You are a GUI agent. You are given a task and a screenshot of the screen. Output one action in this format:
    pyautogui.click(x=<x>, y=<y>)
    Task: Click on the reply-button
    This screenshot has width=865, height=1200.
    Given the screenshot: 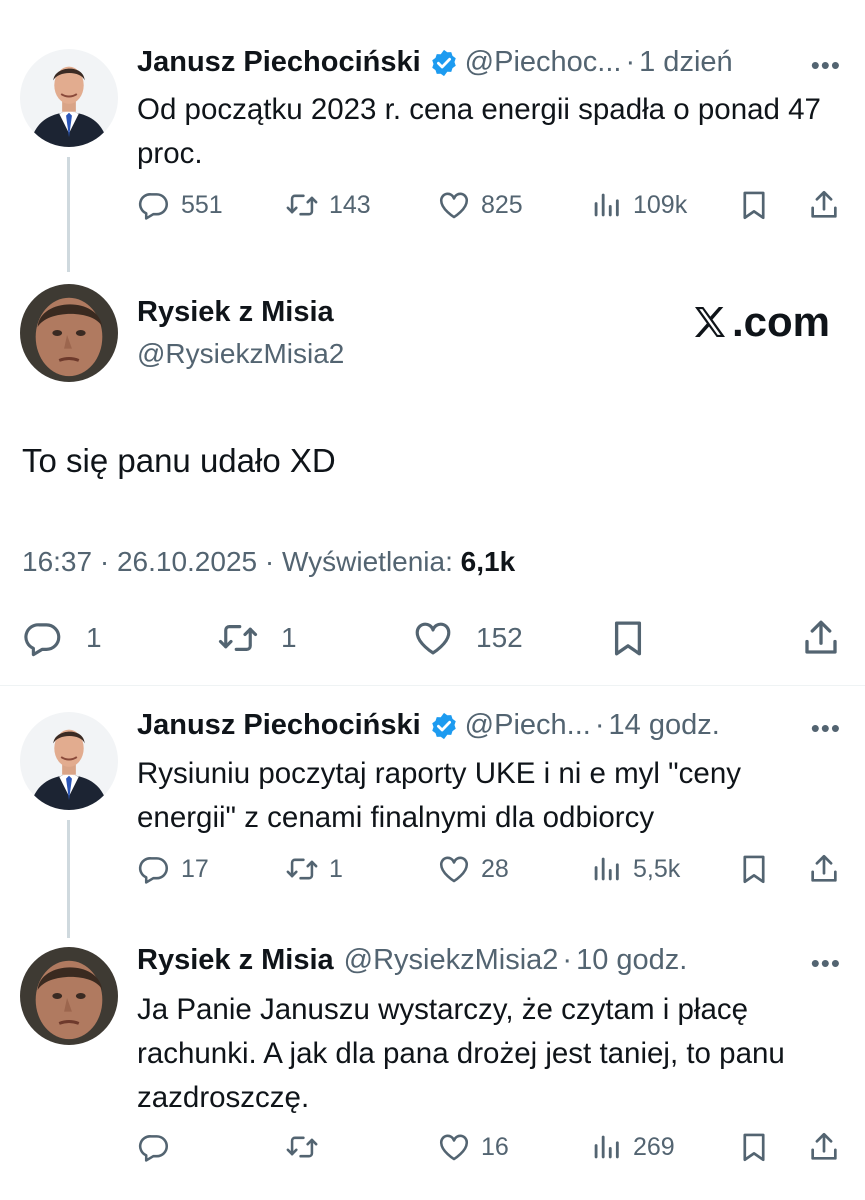 What is the action you would take?
    pyautogui.click(x=159, y=1147)
    